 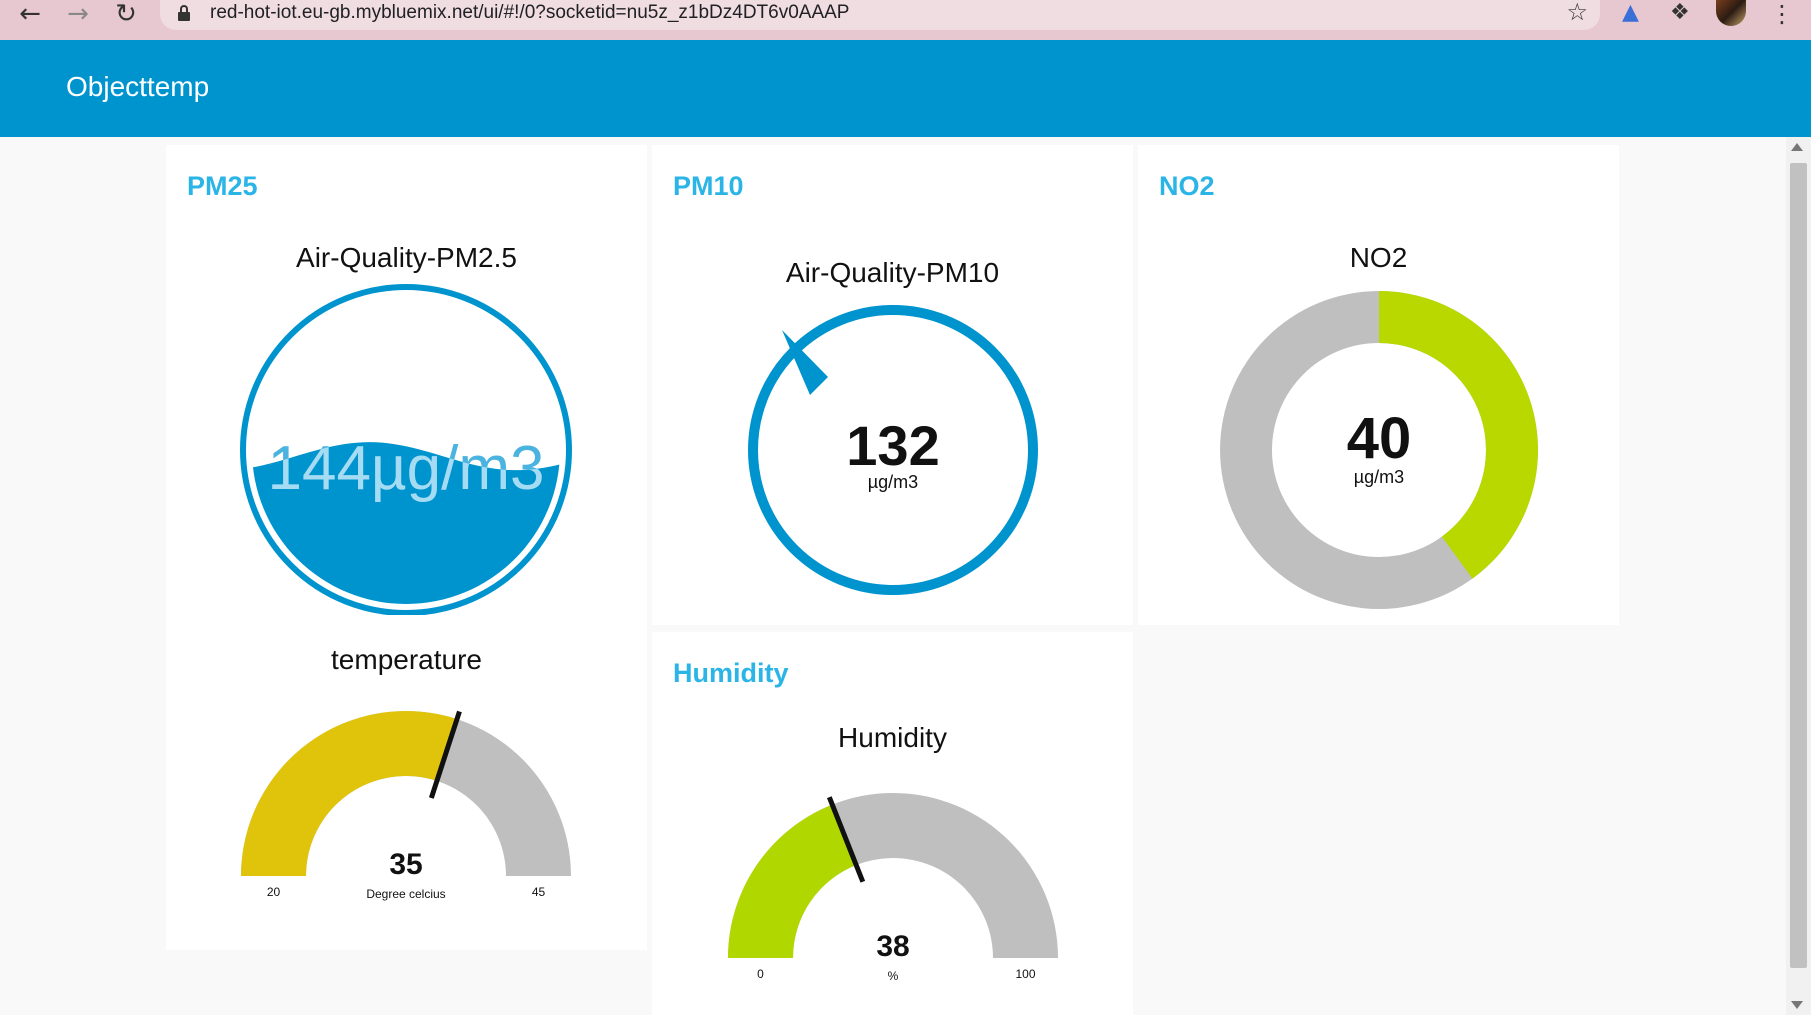 I want to click on group-title-pm25: PM25, so click(x=222, y=186).